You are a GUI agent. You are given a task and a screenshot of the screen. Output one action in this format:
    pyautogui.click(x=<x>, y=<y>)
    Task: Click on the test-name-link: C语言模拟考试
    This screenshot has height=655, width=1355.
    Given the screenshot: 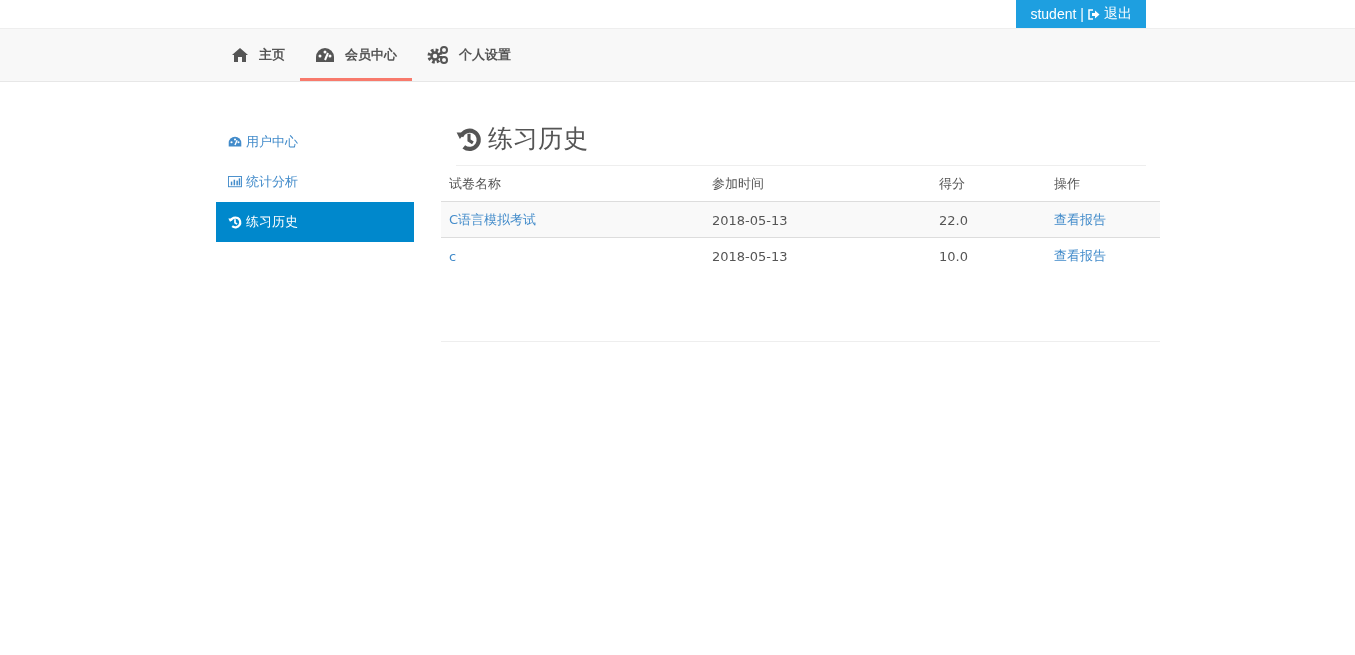 What is the action you would take?
    pyautogui.click(x=493, y=219)
    